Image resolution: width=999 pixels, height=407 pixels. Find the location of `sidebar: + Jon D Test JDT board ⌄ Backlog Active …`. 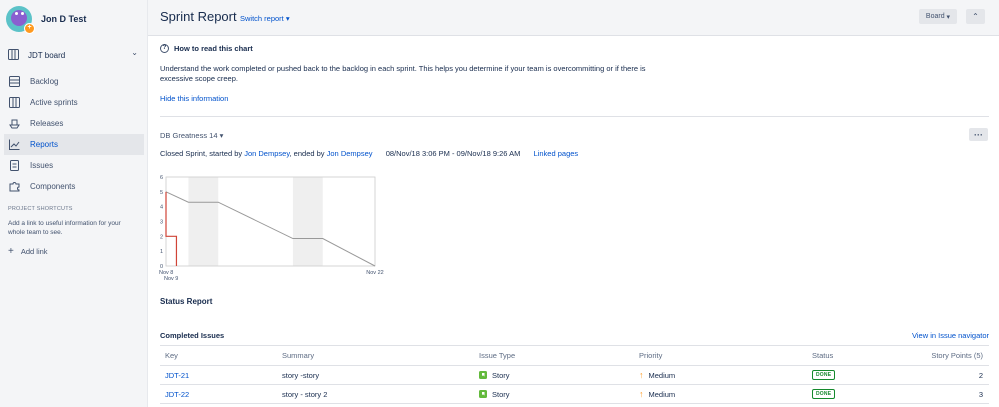

sidebar: + Jon D Test JDT board ⌄ Backlog Active … is located at coordinates (74, 203).